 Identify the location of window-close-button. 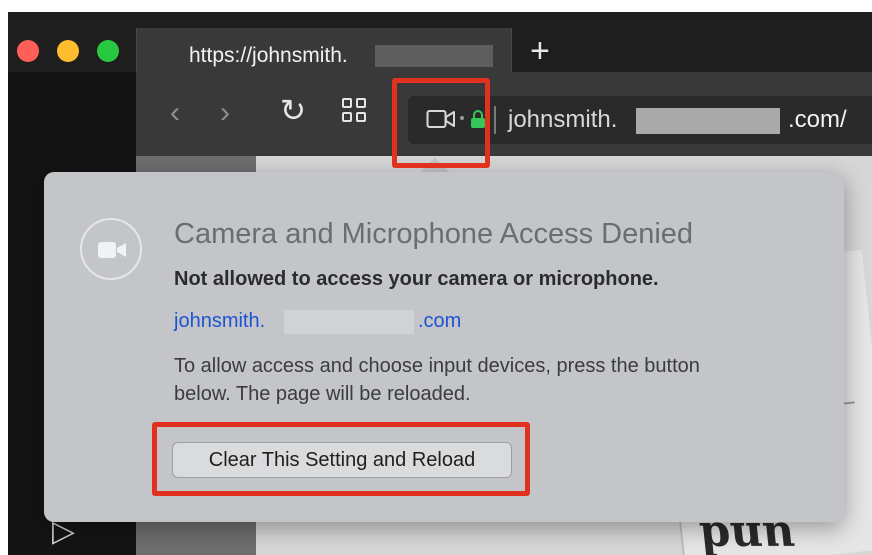
(28, 51).